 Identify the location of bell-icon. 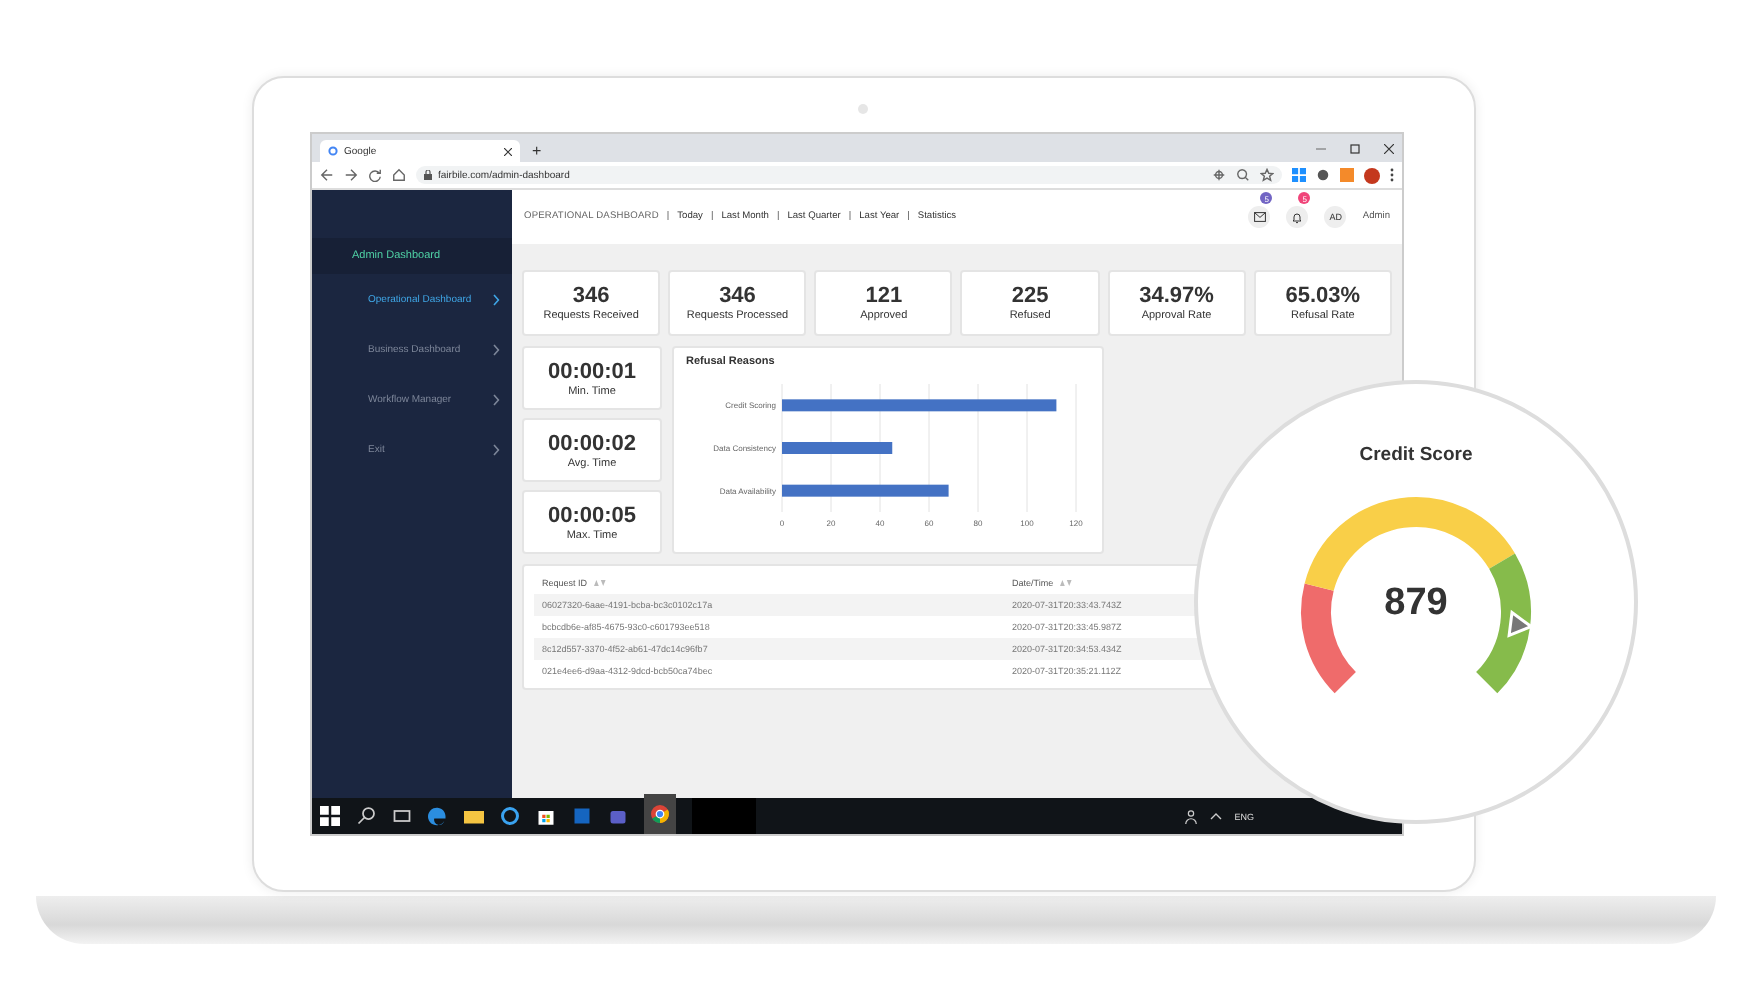
(1297, 217).